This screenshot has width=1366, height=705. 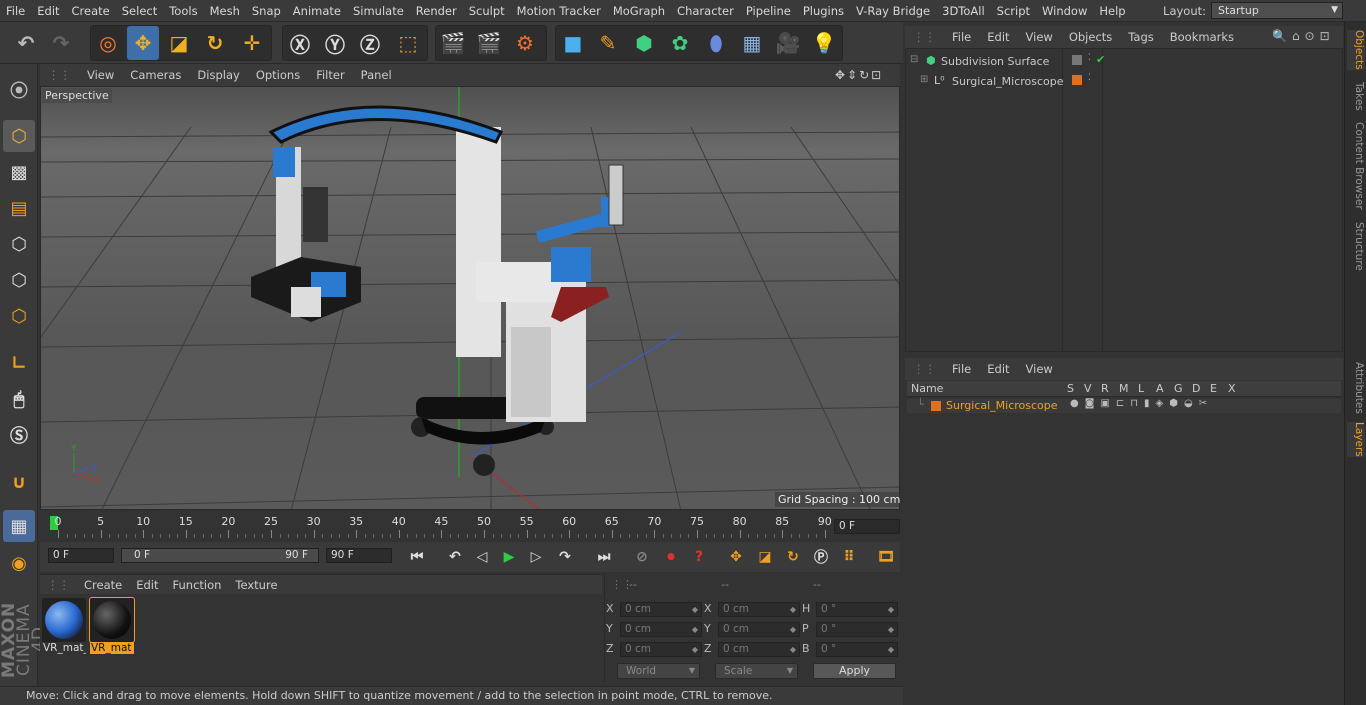 What do you see at coordinates (19, 482) in the screenshot?
I see `snapping-icon: ∪` at bounding box center [19, 482].